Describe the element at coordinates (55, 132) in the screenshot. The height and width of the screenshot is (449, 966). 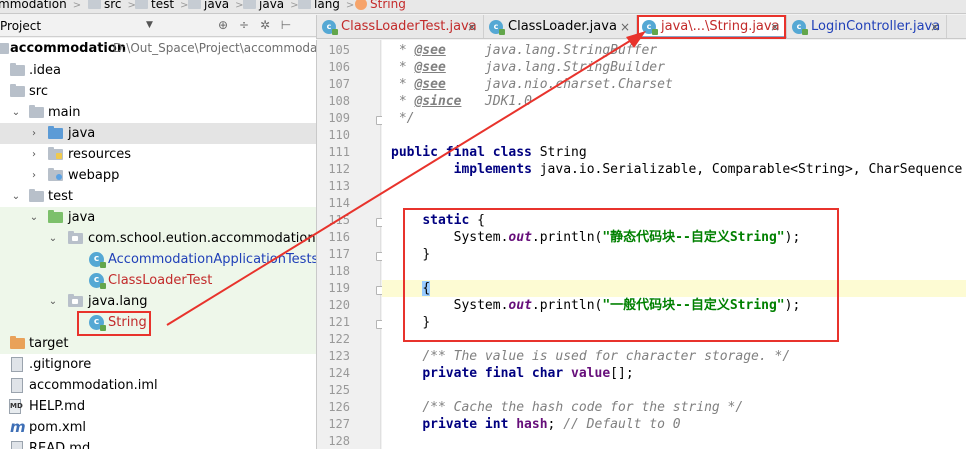
I see `source-folder-icon` at that location.